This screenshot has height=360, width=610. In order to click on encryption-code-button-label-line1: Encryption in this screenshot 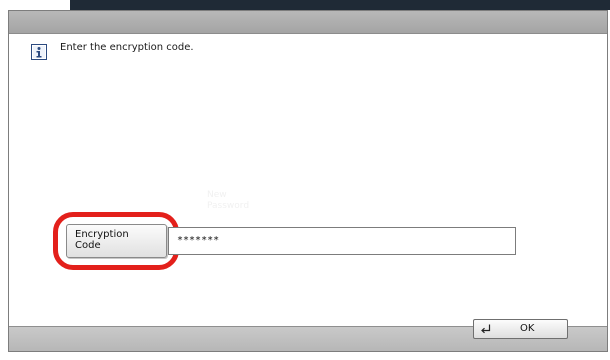, I will do `click(102, 234)`.